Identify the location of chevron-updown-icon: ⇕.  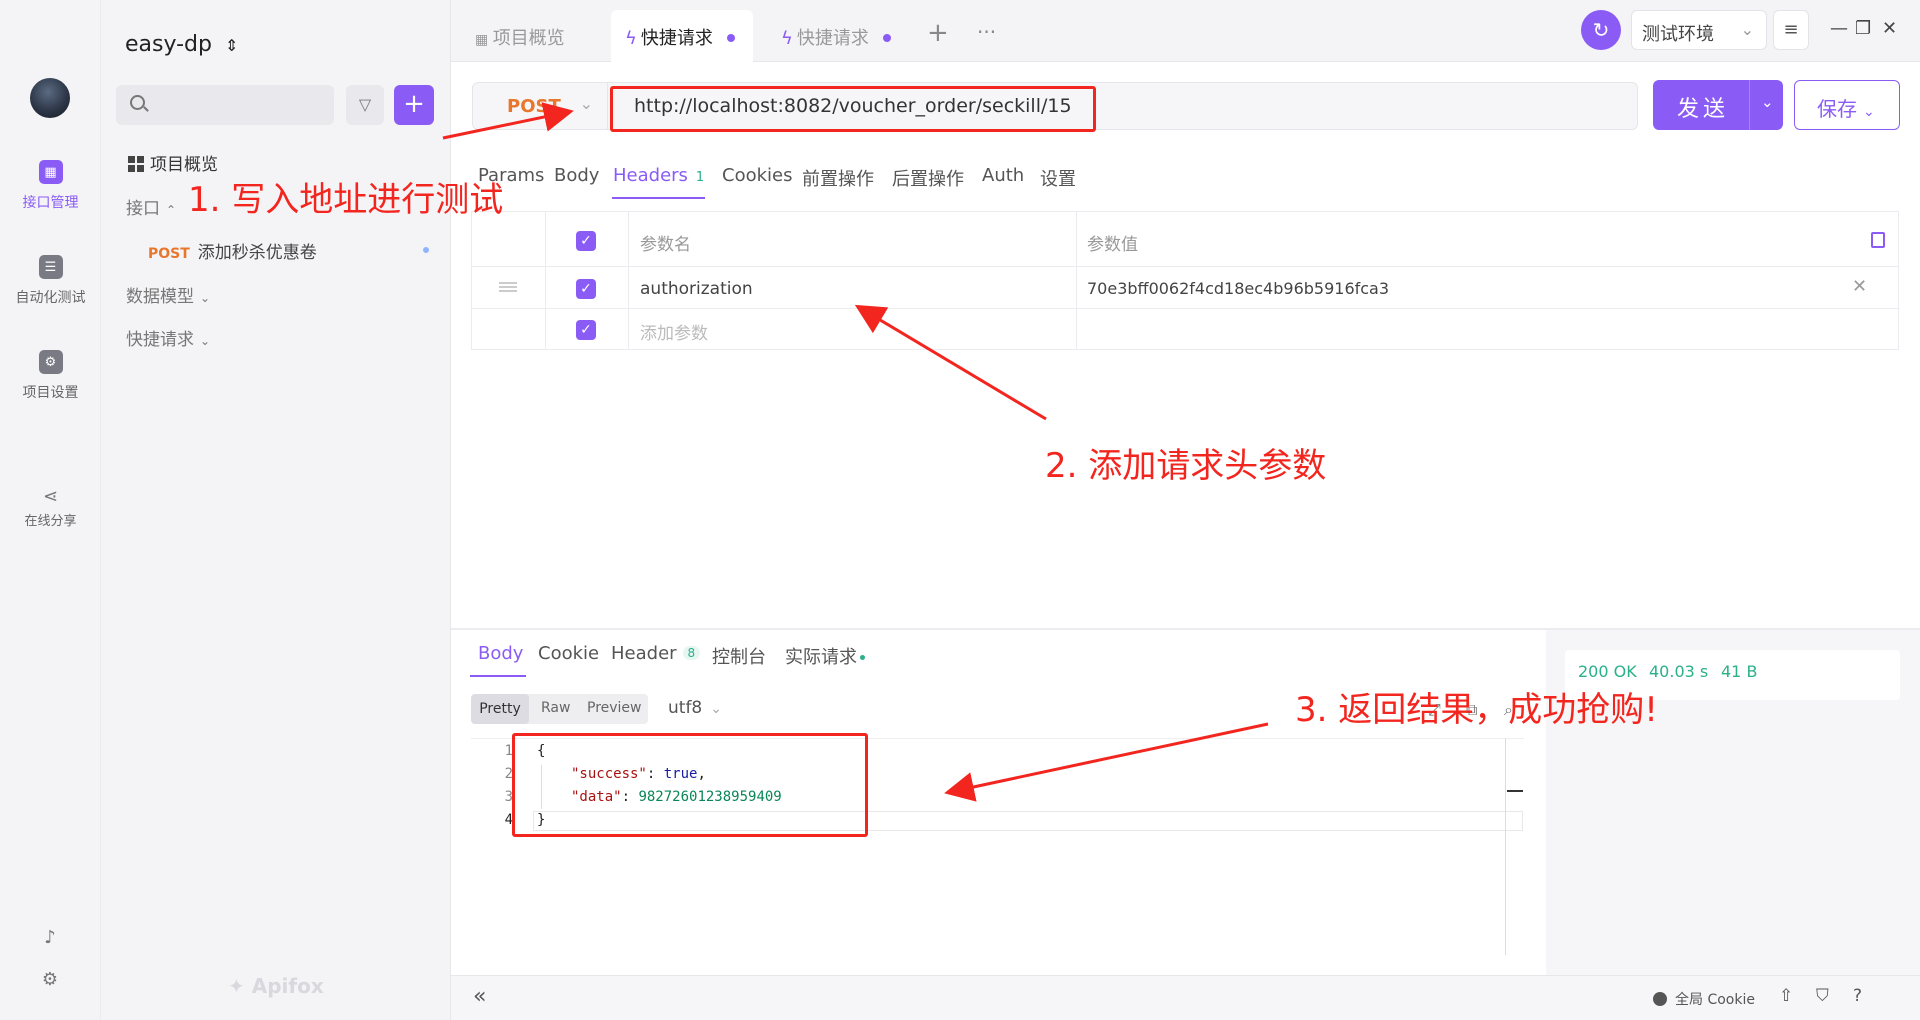
(231, 45).